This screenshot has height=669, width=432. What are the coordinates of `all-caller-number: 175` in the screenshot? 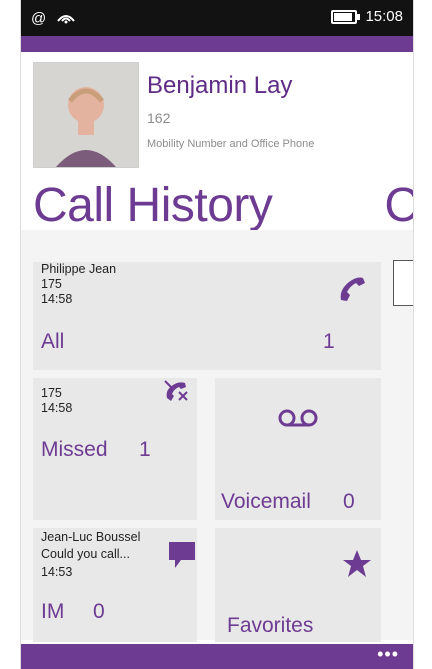 It's located at (51, 284).